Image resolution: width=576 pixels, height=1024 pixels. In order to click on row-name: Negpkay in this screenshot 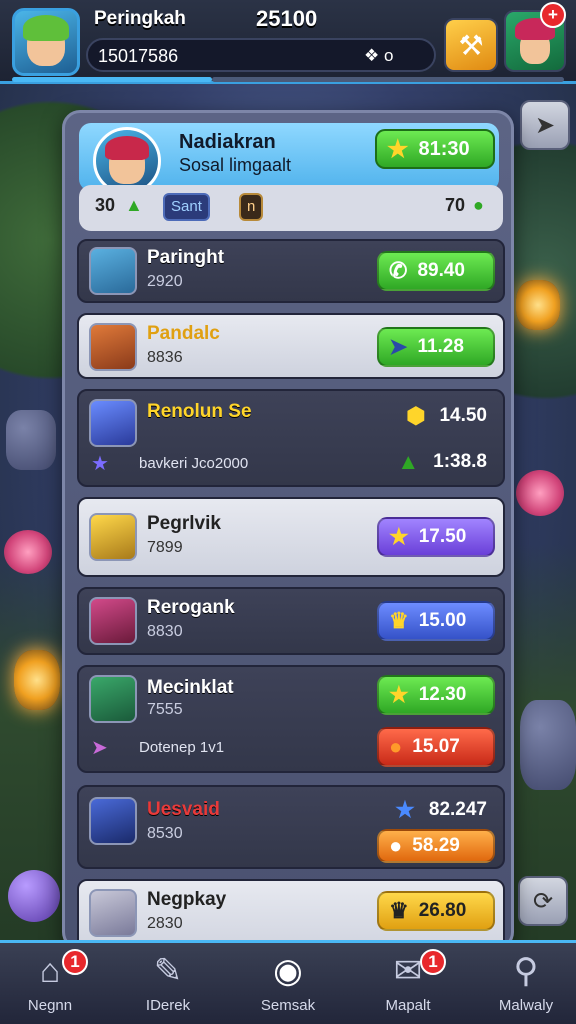, I will do `click(187, 899)`.